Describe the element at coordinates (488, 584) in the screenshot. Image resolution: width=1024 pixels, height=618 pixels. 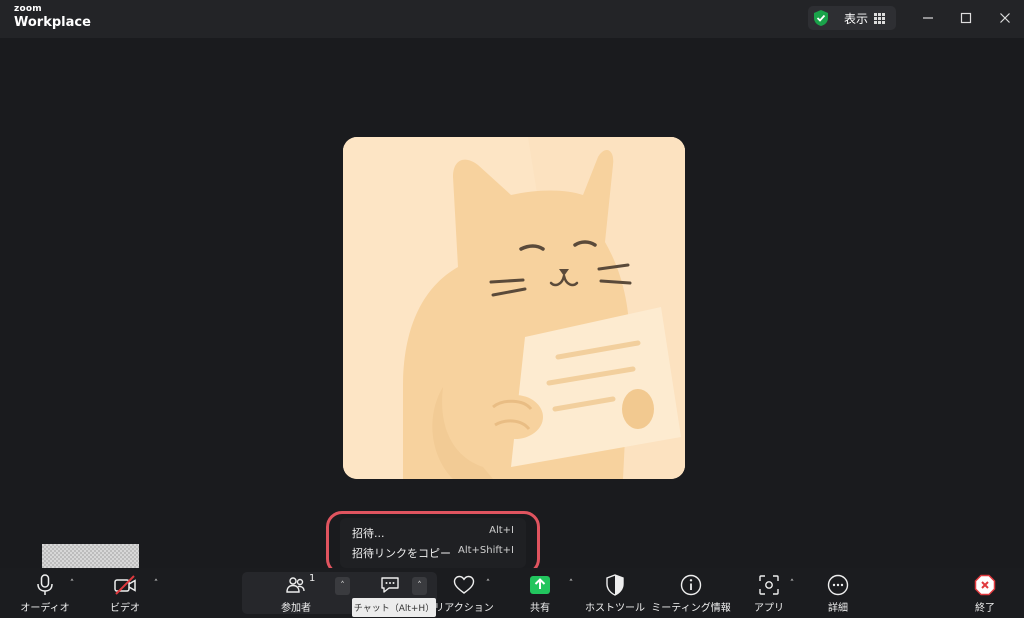
I see `reactions-options-caret: ˄` at that location.